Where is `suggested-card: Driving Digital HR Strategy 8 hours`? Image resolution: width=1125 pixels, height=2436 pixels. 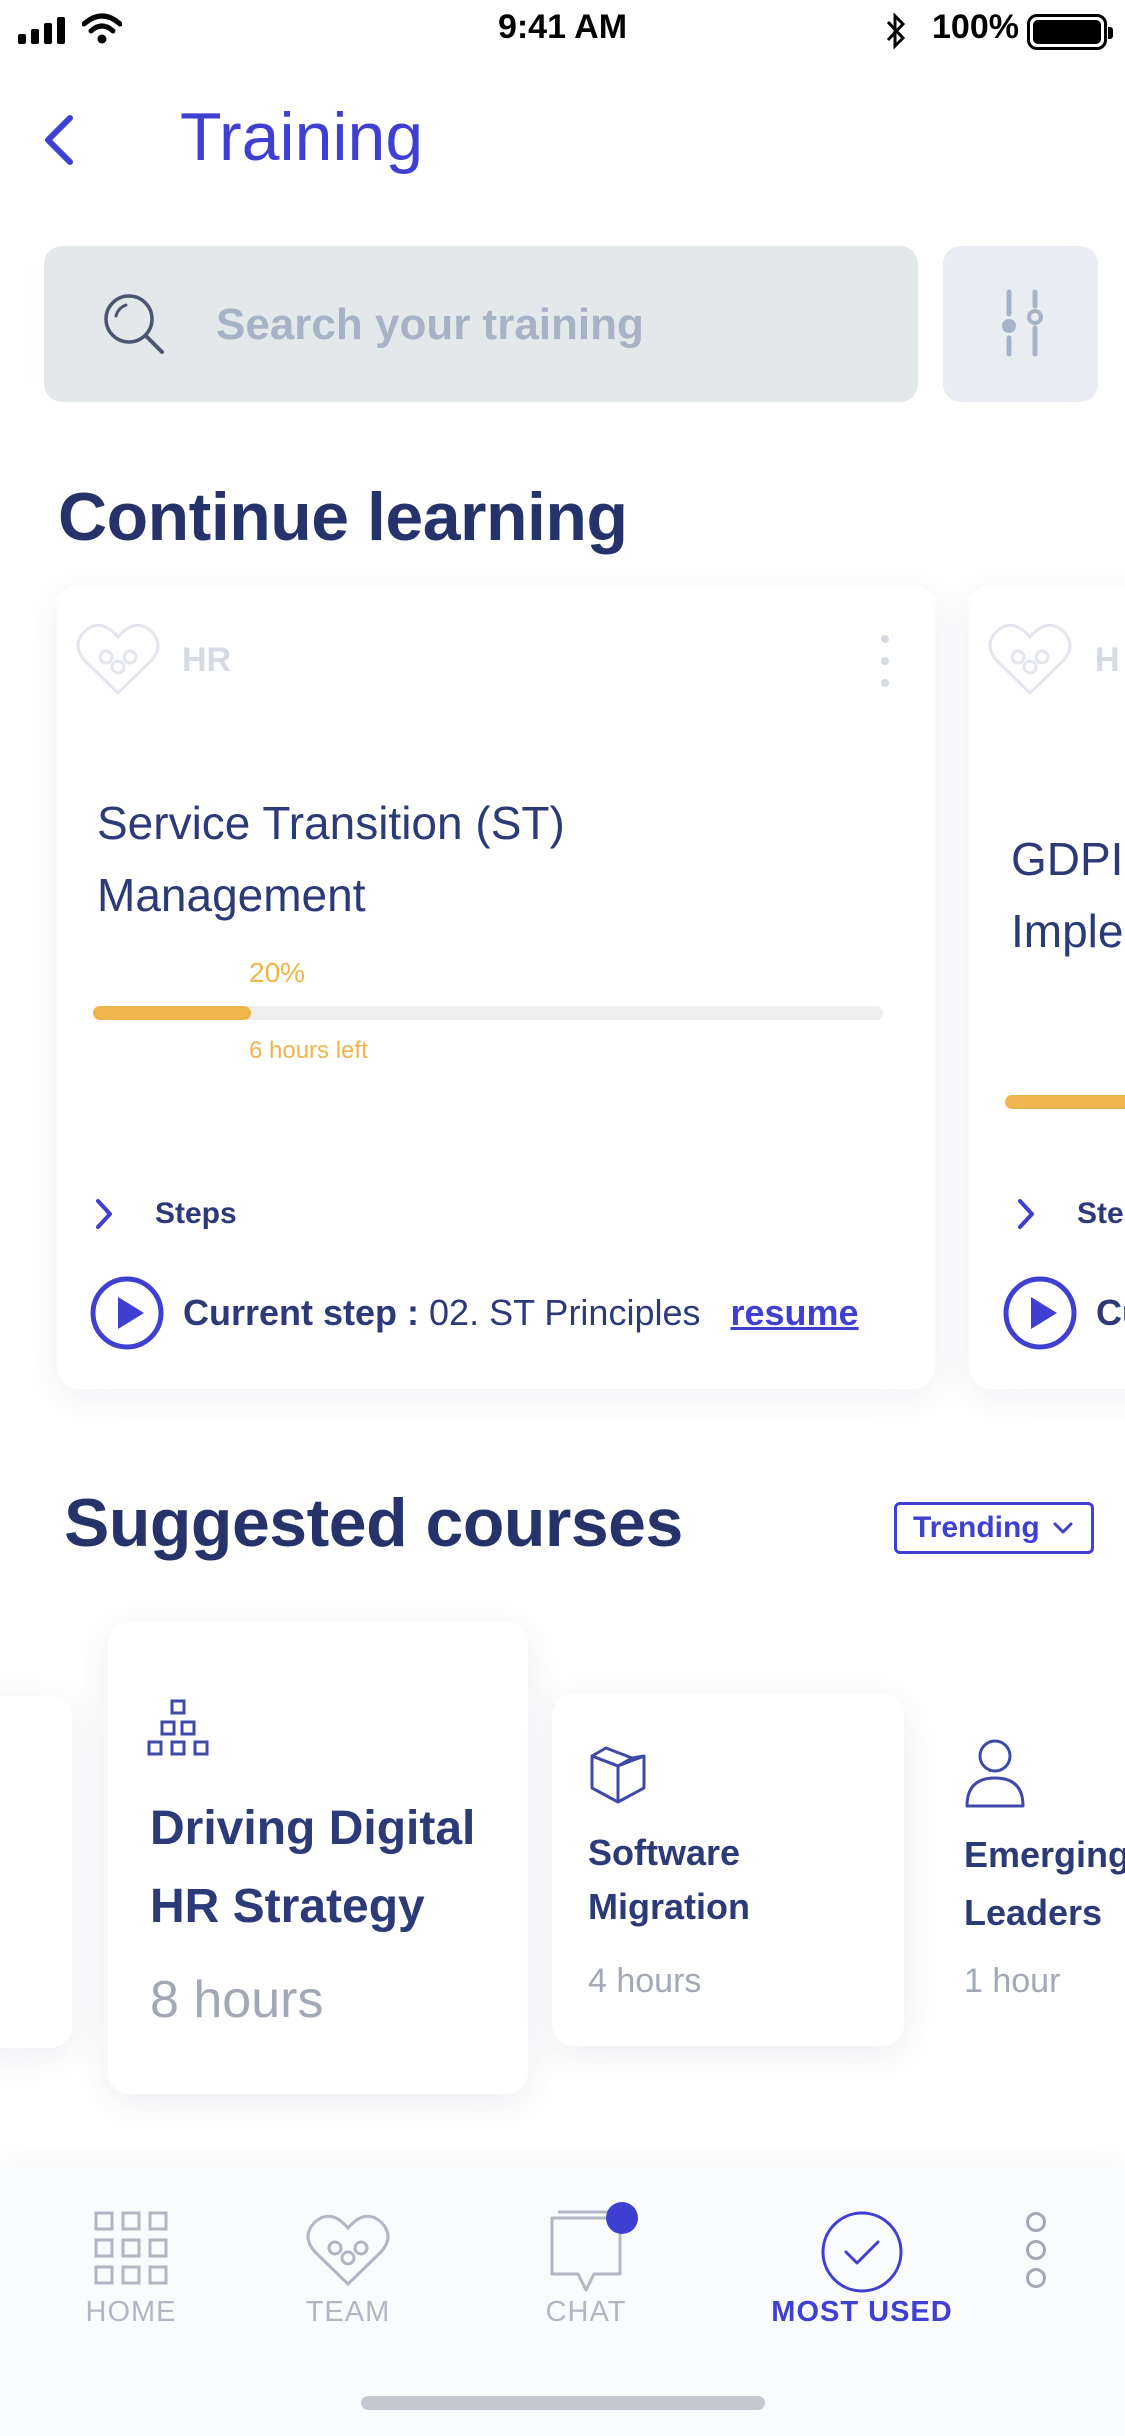 suggested-card: Driving Digital HR Strategy 8 hours is located at coordinates (318, 1858).